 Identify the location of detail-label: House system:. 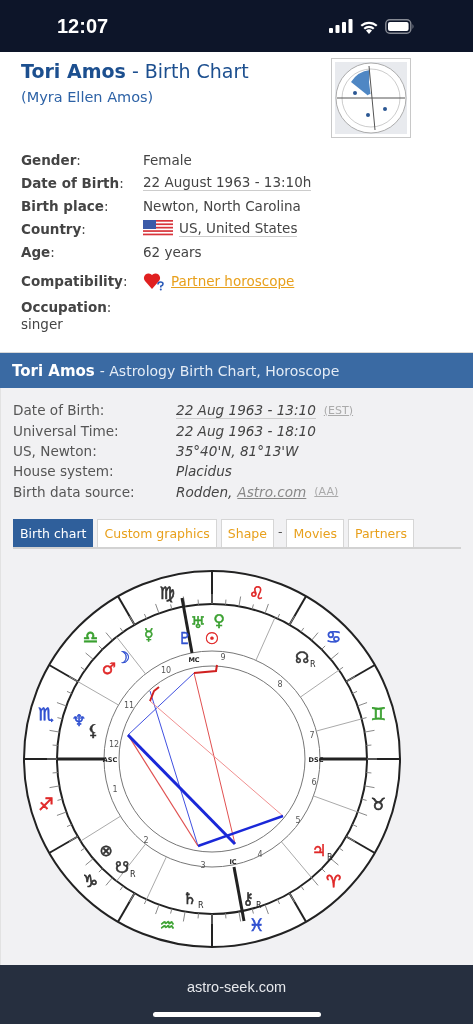
(64, 471).